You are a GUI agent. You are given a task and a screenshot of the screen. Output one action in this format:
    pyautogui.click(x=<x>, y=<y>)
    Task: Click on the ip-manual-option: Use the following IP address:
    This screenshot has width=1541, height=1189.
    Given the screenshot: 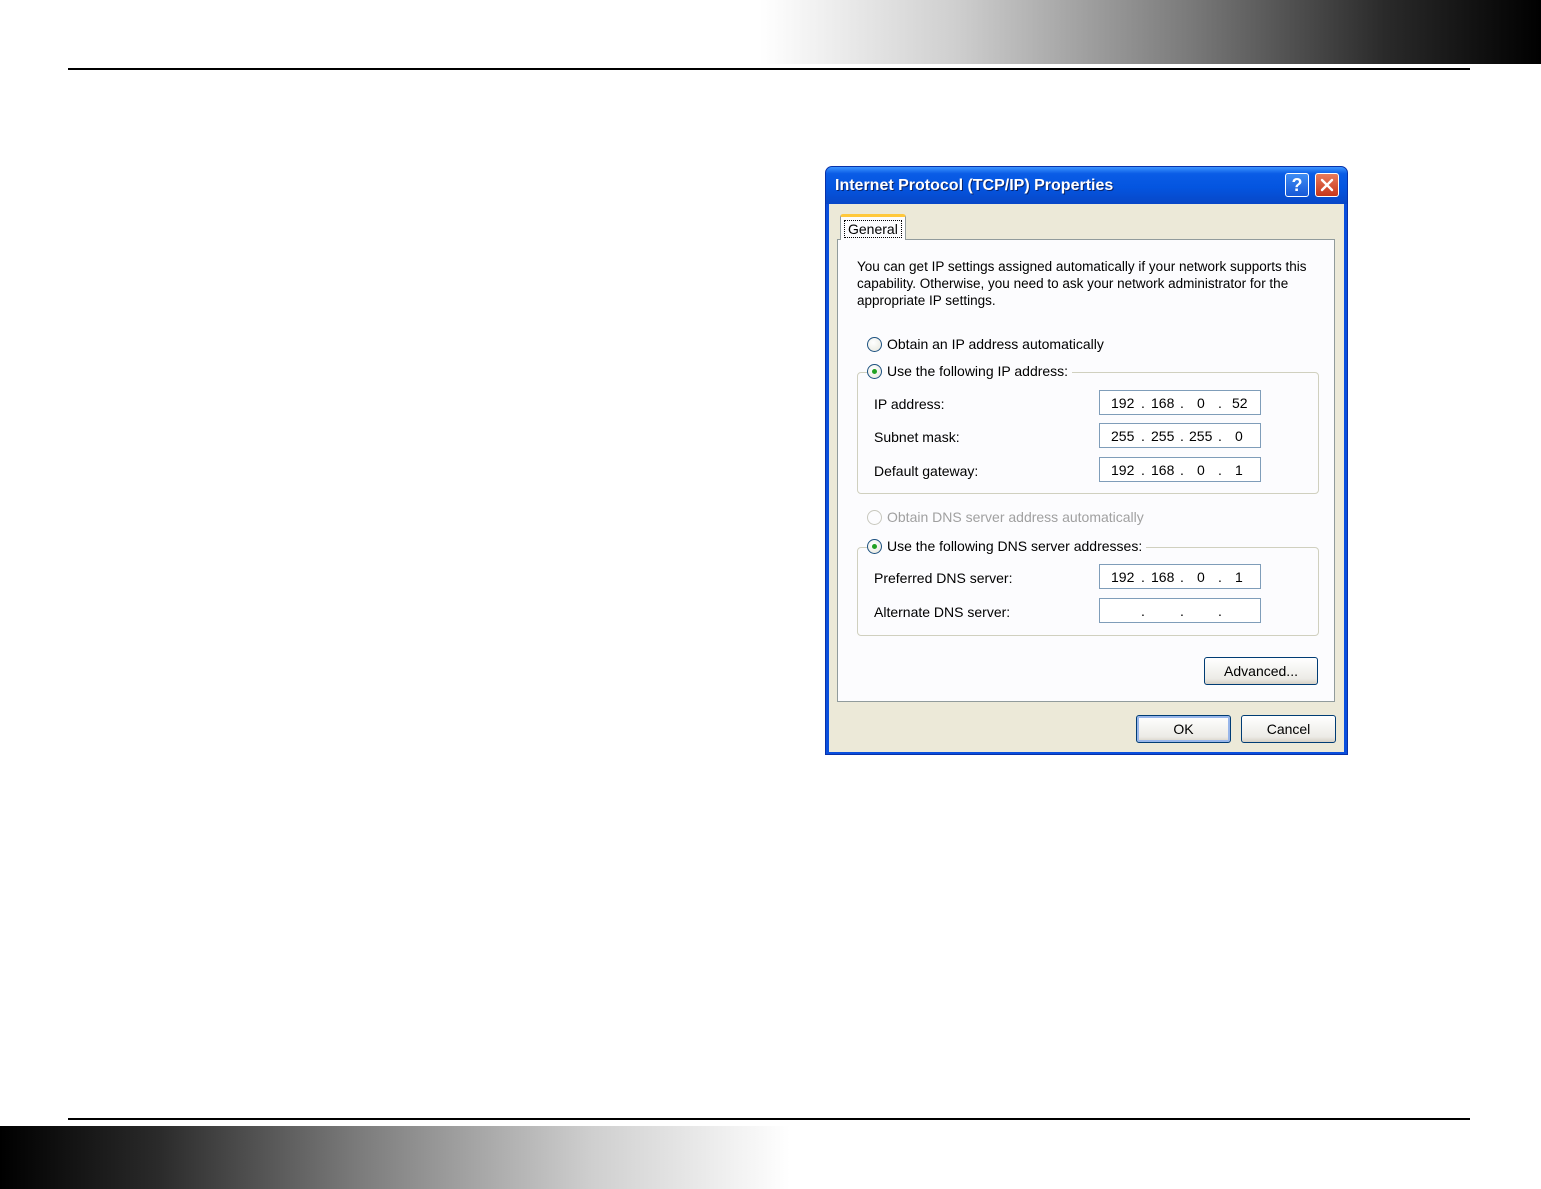 What is the action you would take?
    pyautogui.click(x=970, y=371)
    